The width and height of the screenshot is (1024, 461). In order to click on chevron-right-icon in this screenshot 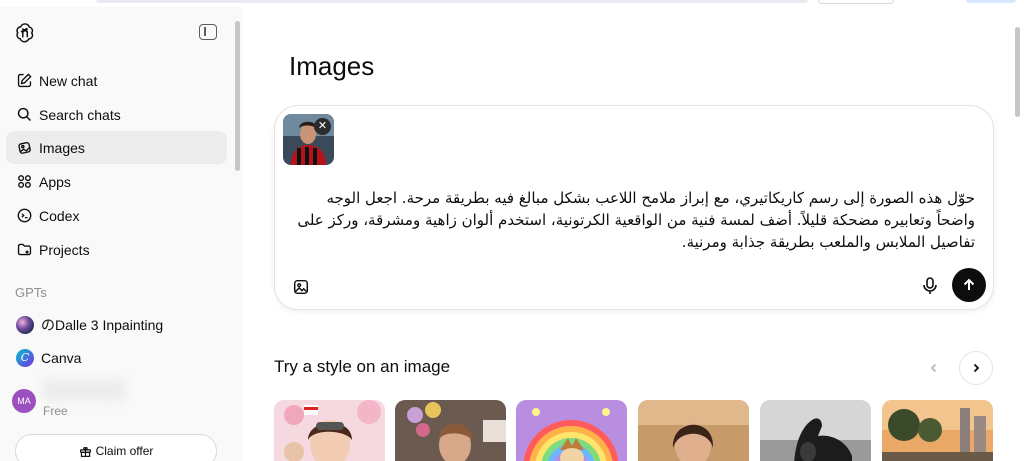, I will do `click(976, 368)`.